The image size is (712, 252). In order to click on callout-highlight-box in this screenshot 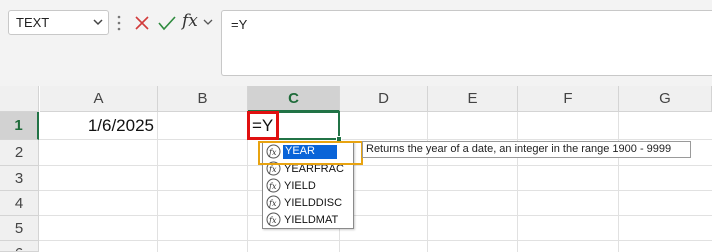, I will do `click(310, 153)`.